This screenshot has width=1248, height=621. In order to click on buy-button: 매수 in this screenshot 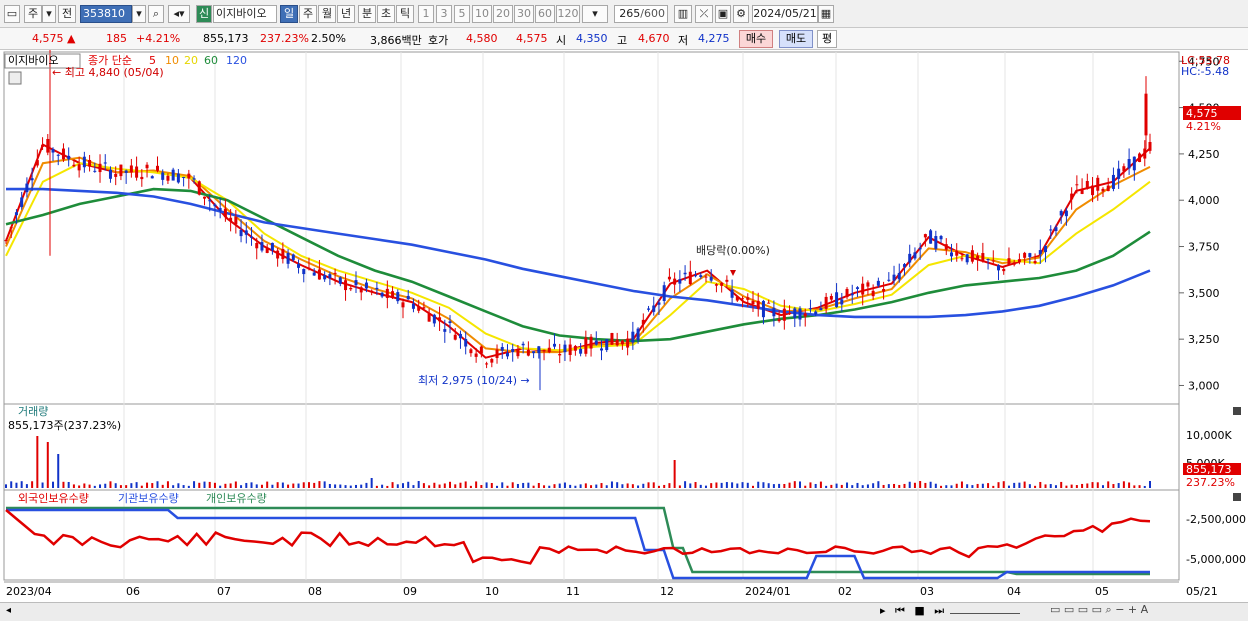, I will do `click(756, 39)`.